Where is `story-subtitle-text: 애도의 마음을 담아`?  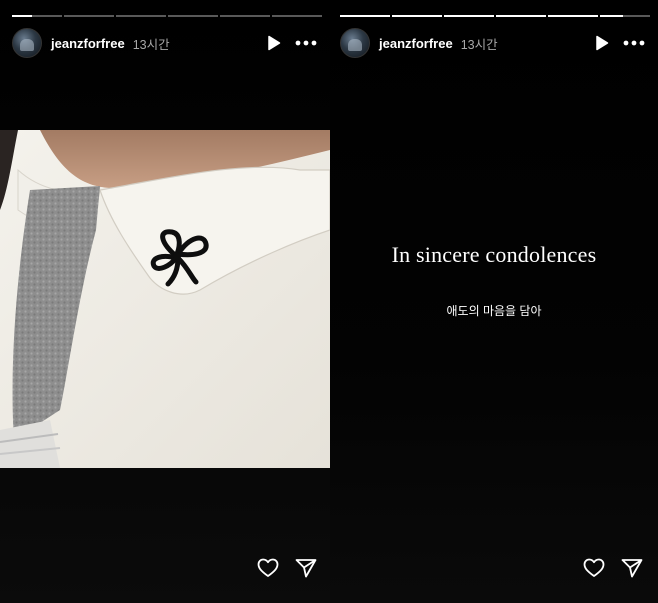 story-subtitle-text: 애도의 마음을 담아 is located at coordinates (494, 311).